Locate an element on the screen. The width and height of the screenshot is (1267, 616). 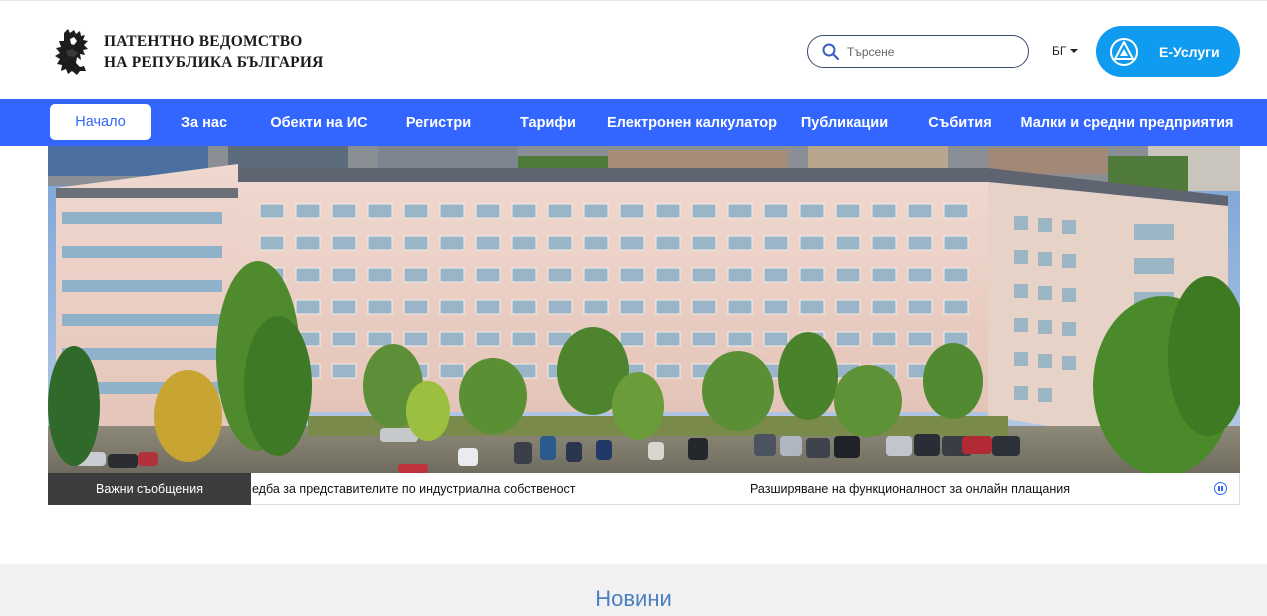
news-section: Новини is located at coordinates (633, 590).